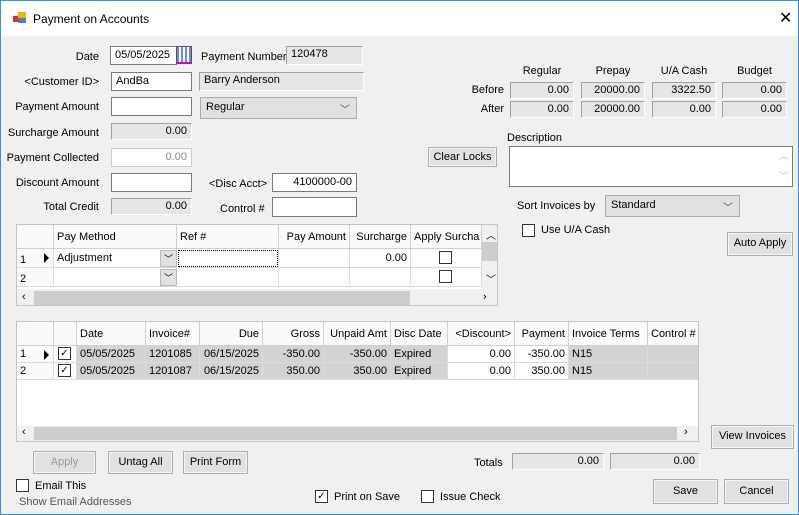 The width and height of the screenshot is (799, 515). What do you see at coordinates (673, 334) in the screenshot?
I see `invoice-grid-header: Control #` at bounding box center [673, 334].